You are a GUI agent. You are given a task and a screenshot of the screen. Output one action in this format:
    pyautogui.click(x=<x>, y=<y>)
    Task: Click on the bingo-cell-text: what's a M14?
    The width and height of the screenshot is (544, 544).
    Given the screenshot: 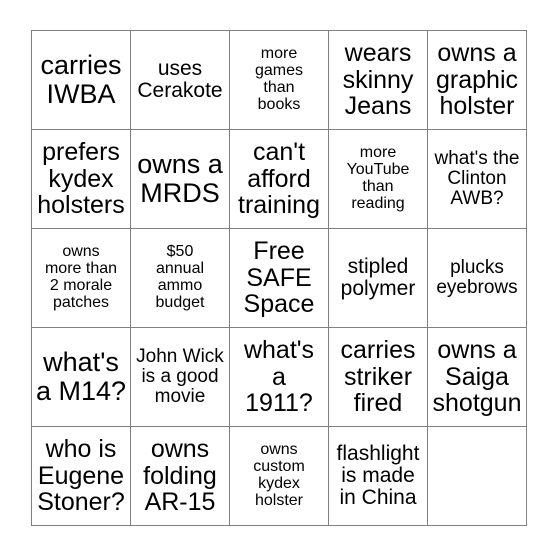 What is the action you would take?
    pyautogui.click(x=81, y=376)
    